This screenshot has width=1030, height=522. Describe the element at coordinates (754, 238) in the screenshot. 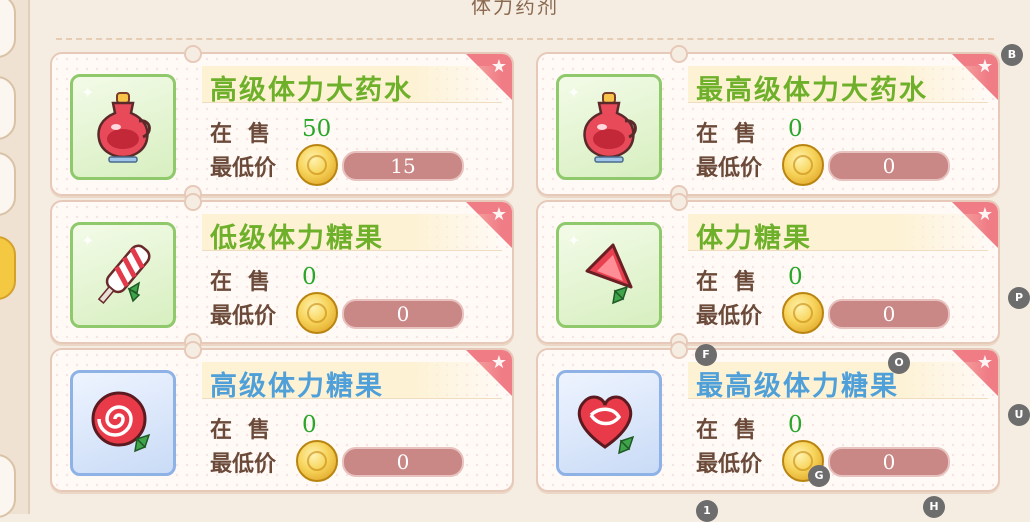

I see `item-name: 体力糖果` at that location.